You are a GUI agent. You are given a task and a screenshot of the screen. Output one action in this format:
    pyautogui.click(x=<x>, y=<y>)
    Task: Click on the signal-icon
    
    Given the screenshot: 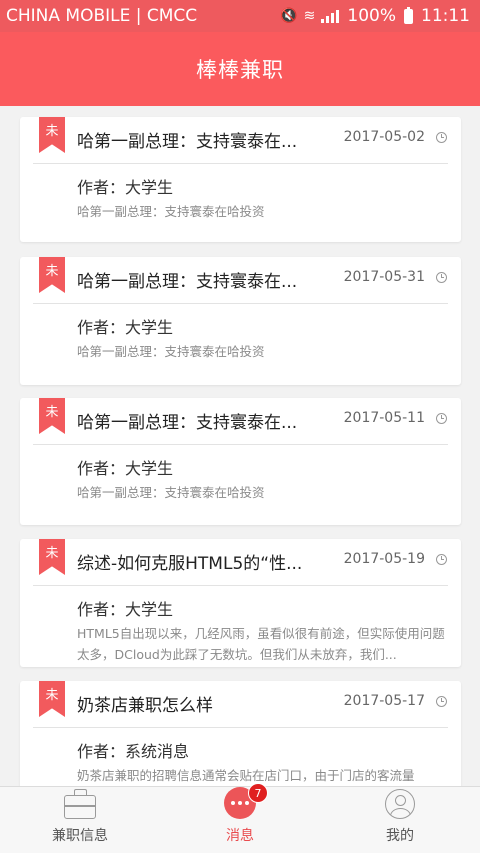 What is the action you would take?
    pyautogui.click(x=330, y=16)
    